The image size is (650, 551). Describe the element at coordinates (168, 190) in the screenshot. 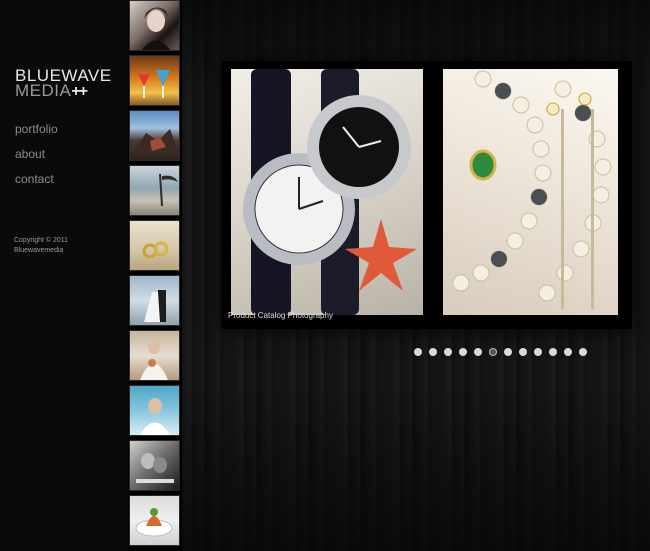

I see `beach-icon` at that location.